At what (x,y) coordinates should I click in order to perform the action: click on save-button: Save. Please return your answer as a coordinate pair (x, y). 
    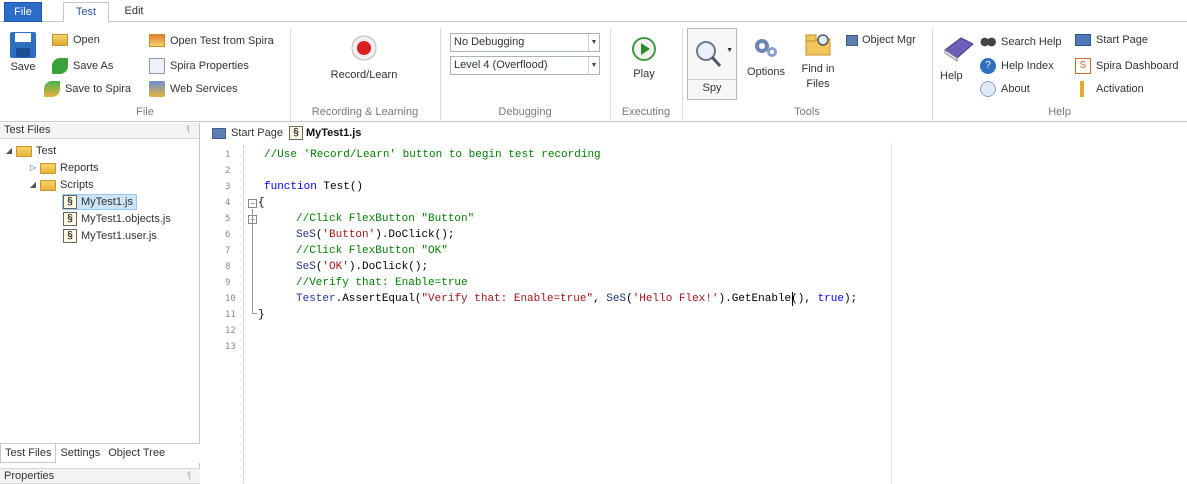
    Looking at the image, I should click on (23, 52).